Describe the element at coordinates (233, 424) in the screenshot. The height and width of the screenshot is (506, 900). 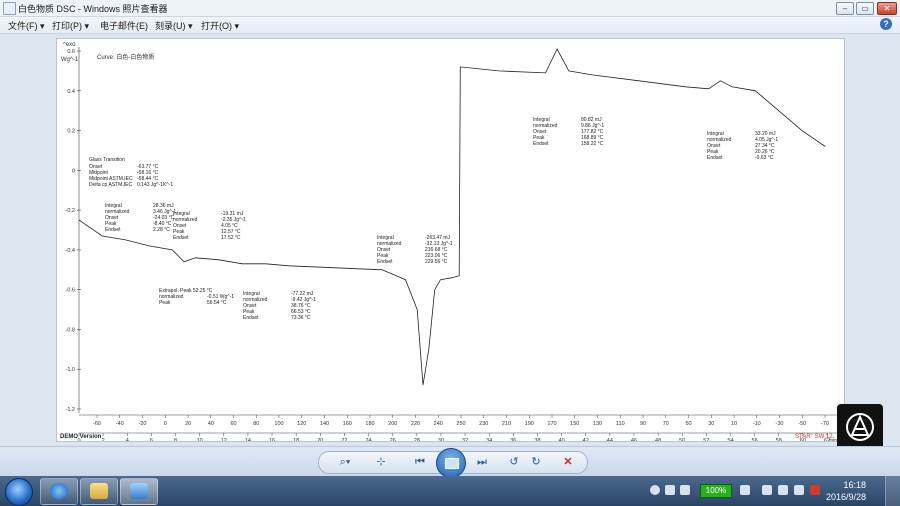
I see `temperature-tick-label: 60` at that location.